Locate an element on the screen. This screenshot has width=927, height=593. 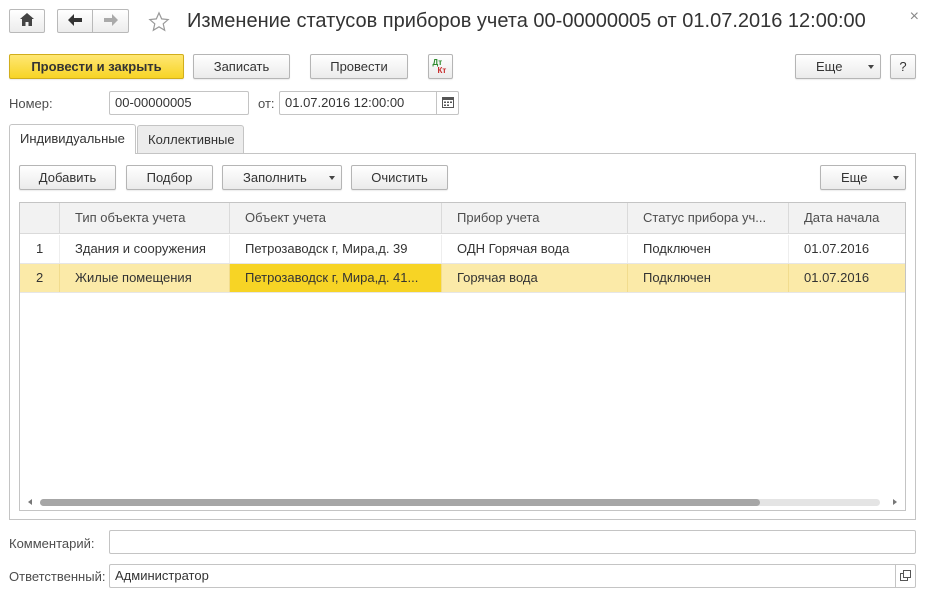
calendar-button is located at coordinates (447, 103).